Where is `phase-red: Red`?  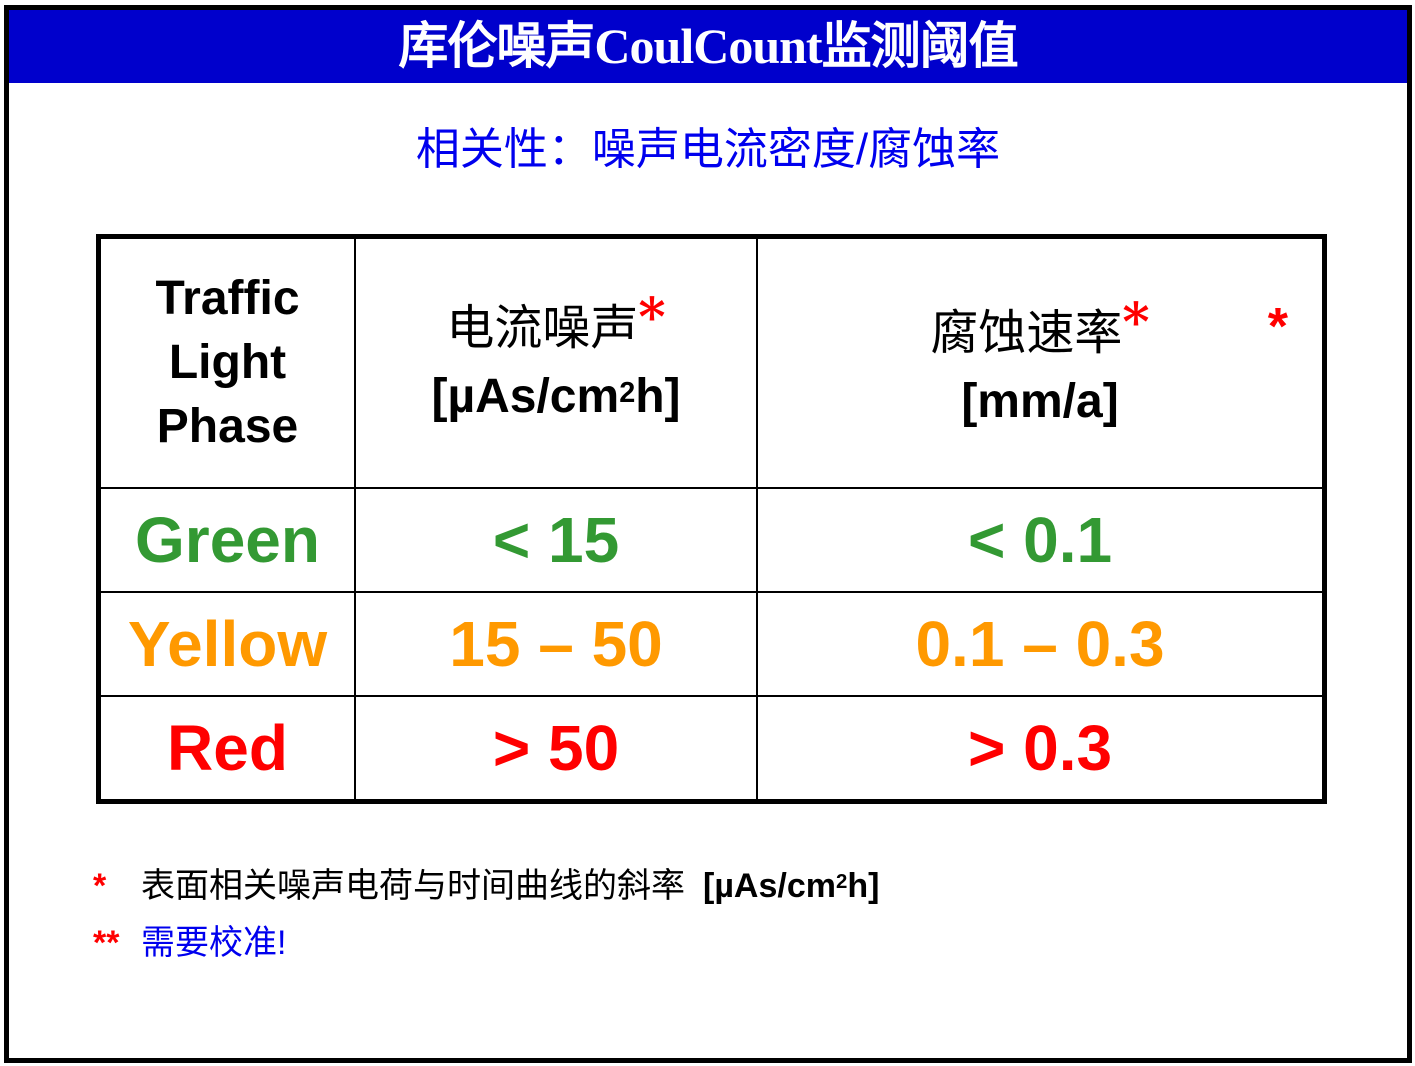
phase-red: Red is located at coordinates (226, 749).